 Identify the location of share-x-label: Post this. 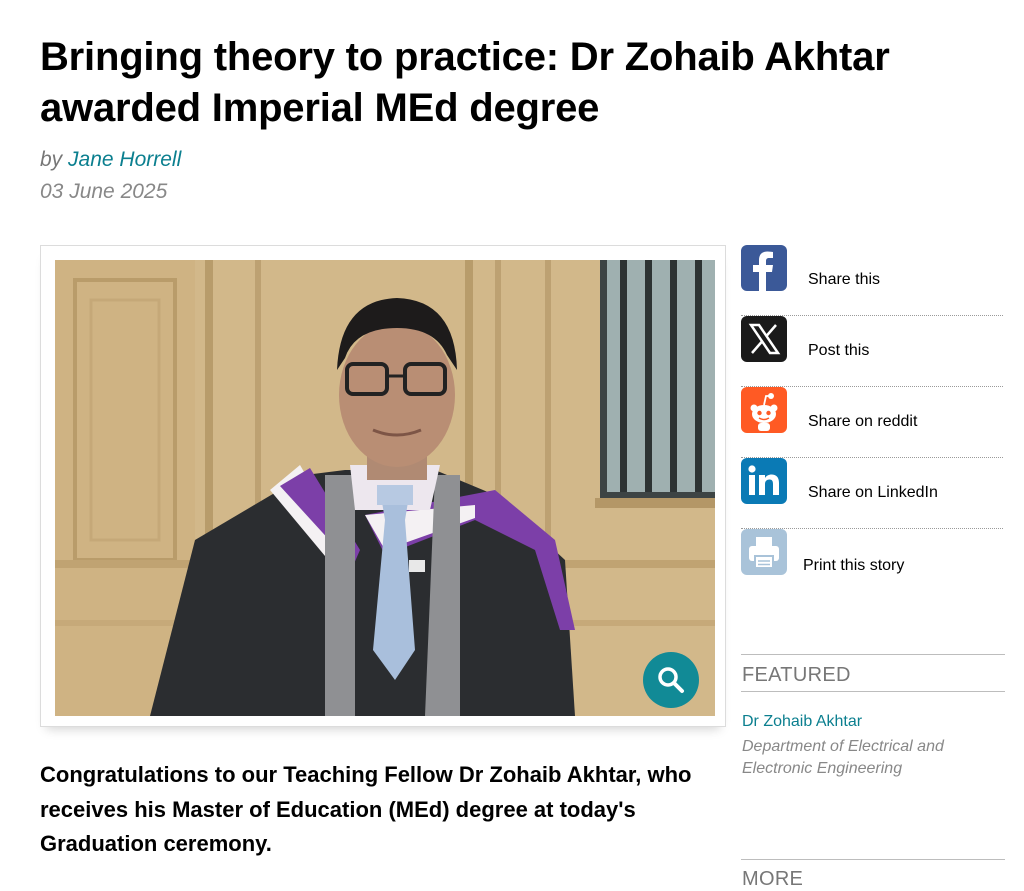
(838, 351).